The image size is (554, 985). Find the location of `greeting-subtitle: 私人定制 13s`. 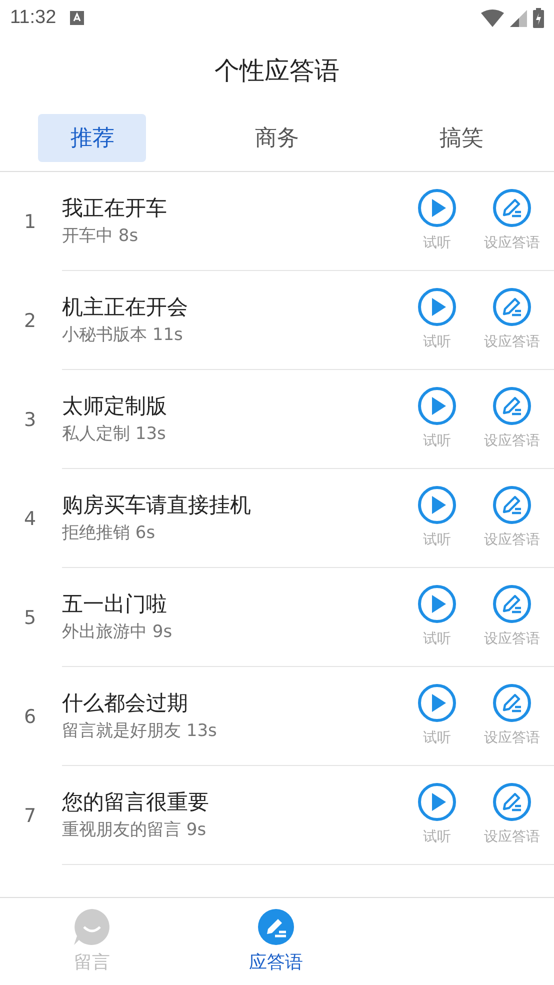

greeting-subtitle: 私人定制 13s is located at coordinates (114, 434).